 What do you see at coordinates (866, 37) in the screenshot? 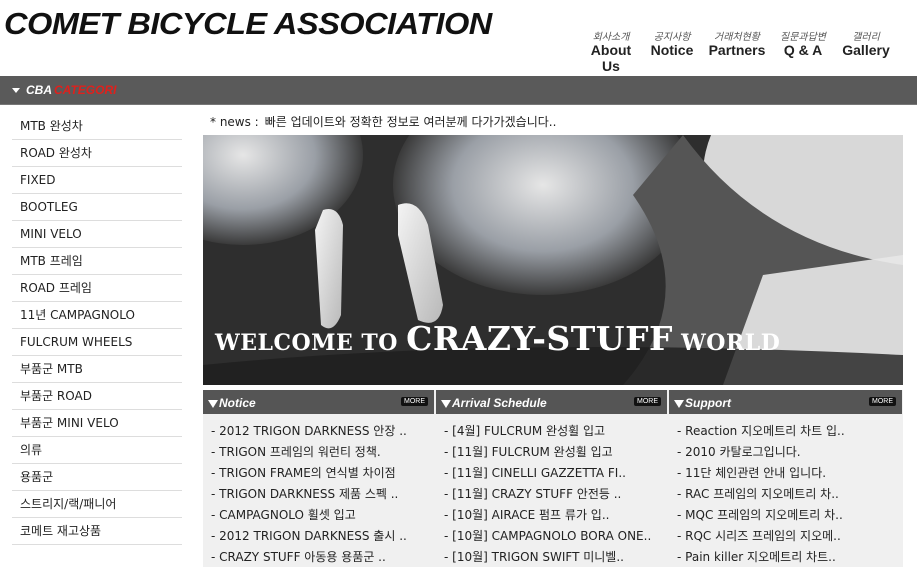
I see `nav-gallery-ko: 갤러리` at bounding box center [866, 37].